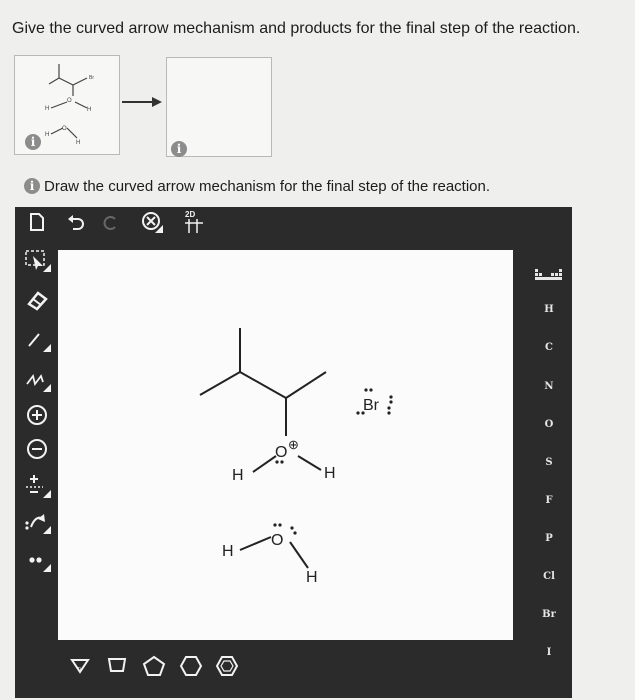 The image size is (635, 700). Describe the element at coordinates (69, 101) in the screenshot. I see `reactant-oxonium-label: O` at that location.